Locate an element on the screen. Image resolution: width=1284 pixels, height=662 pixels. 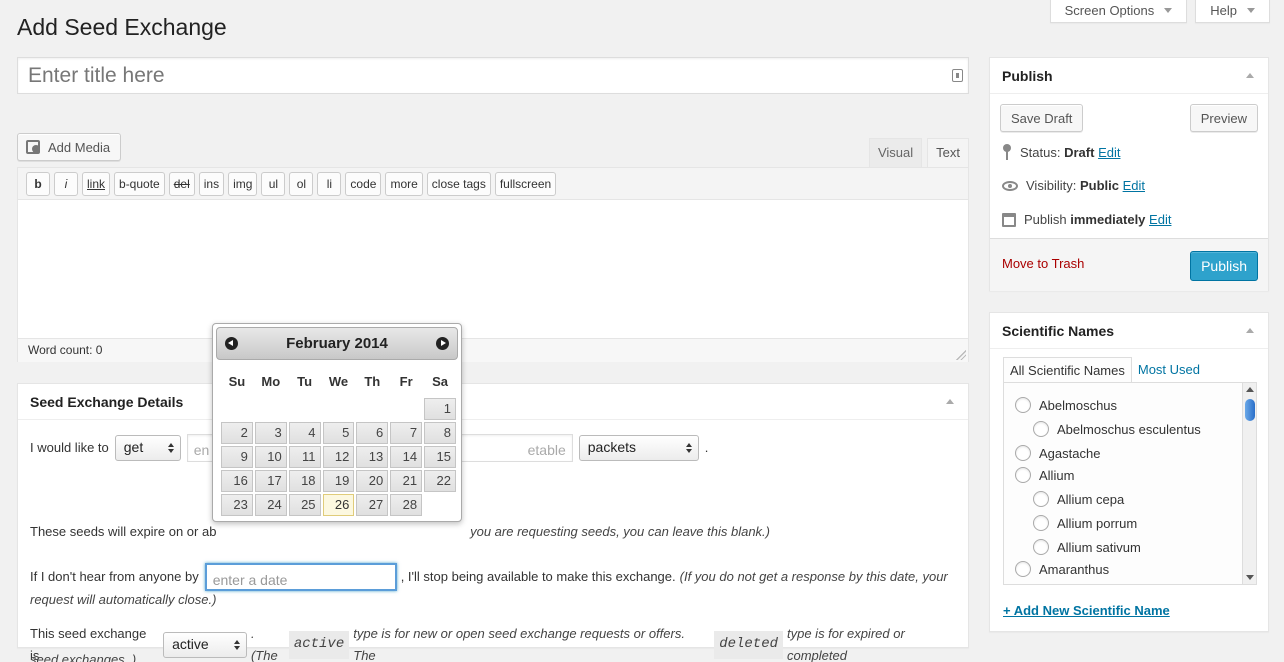
scroll-down-icon is located at coordinates (1250, 577).